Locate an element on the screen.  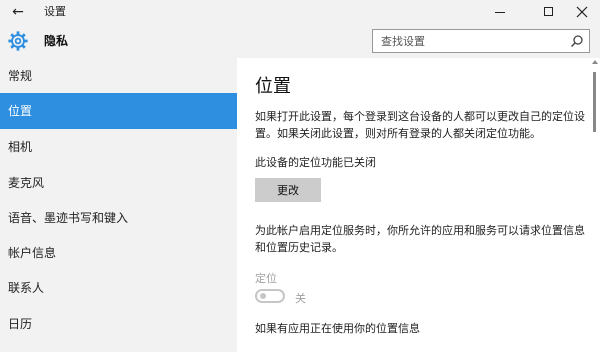
sidebar-item-microphone: 麦克风 is located at coordinates (118, 183).